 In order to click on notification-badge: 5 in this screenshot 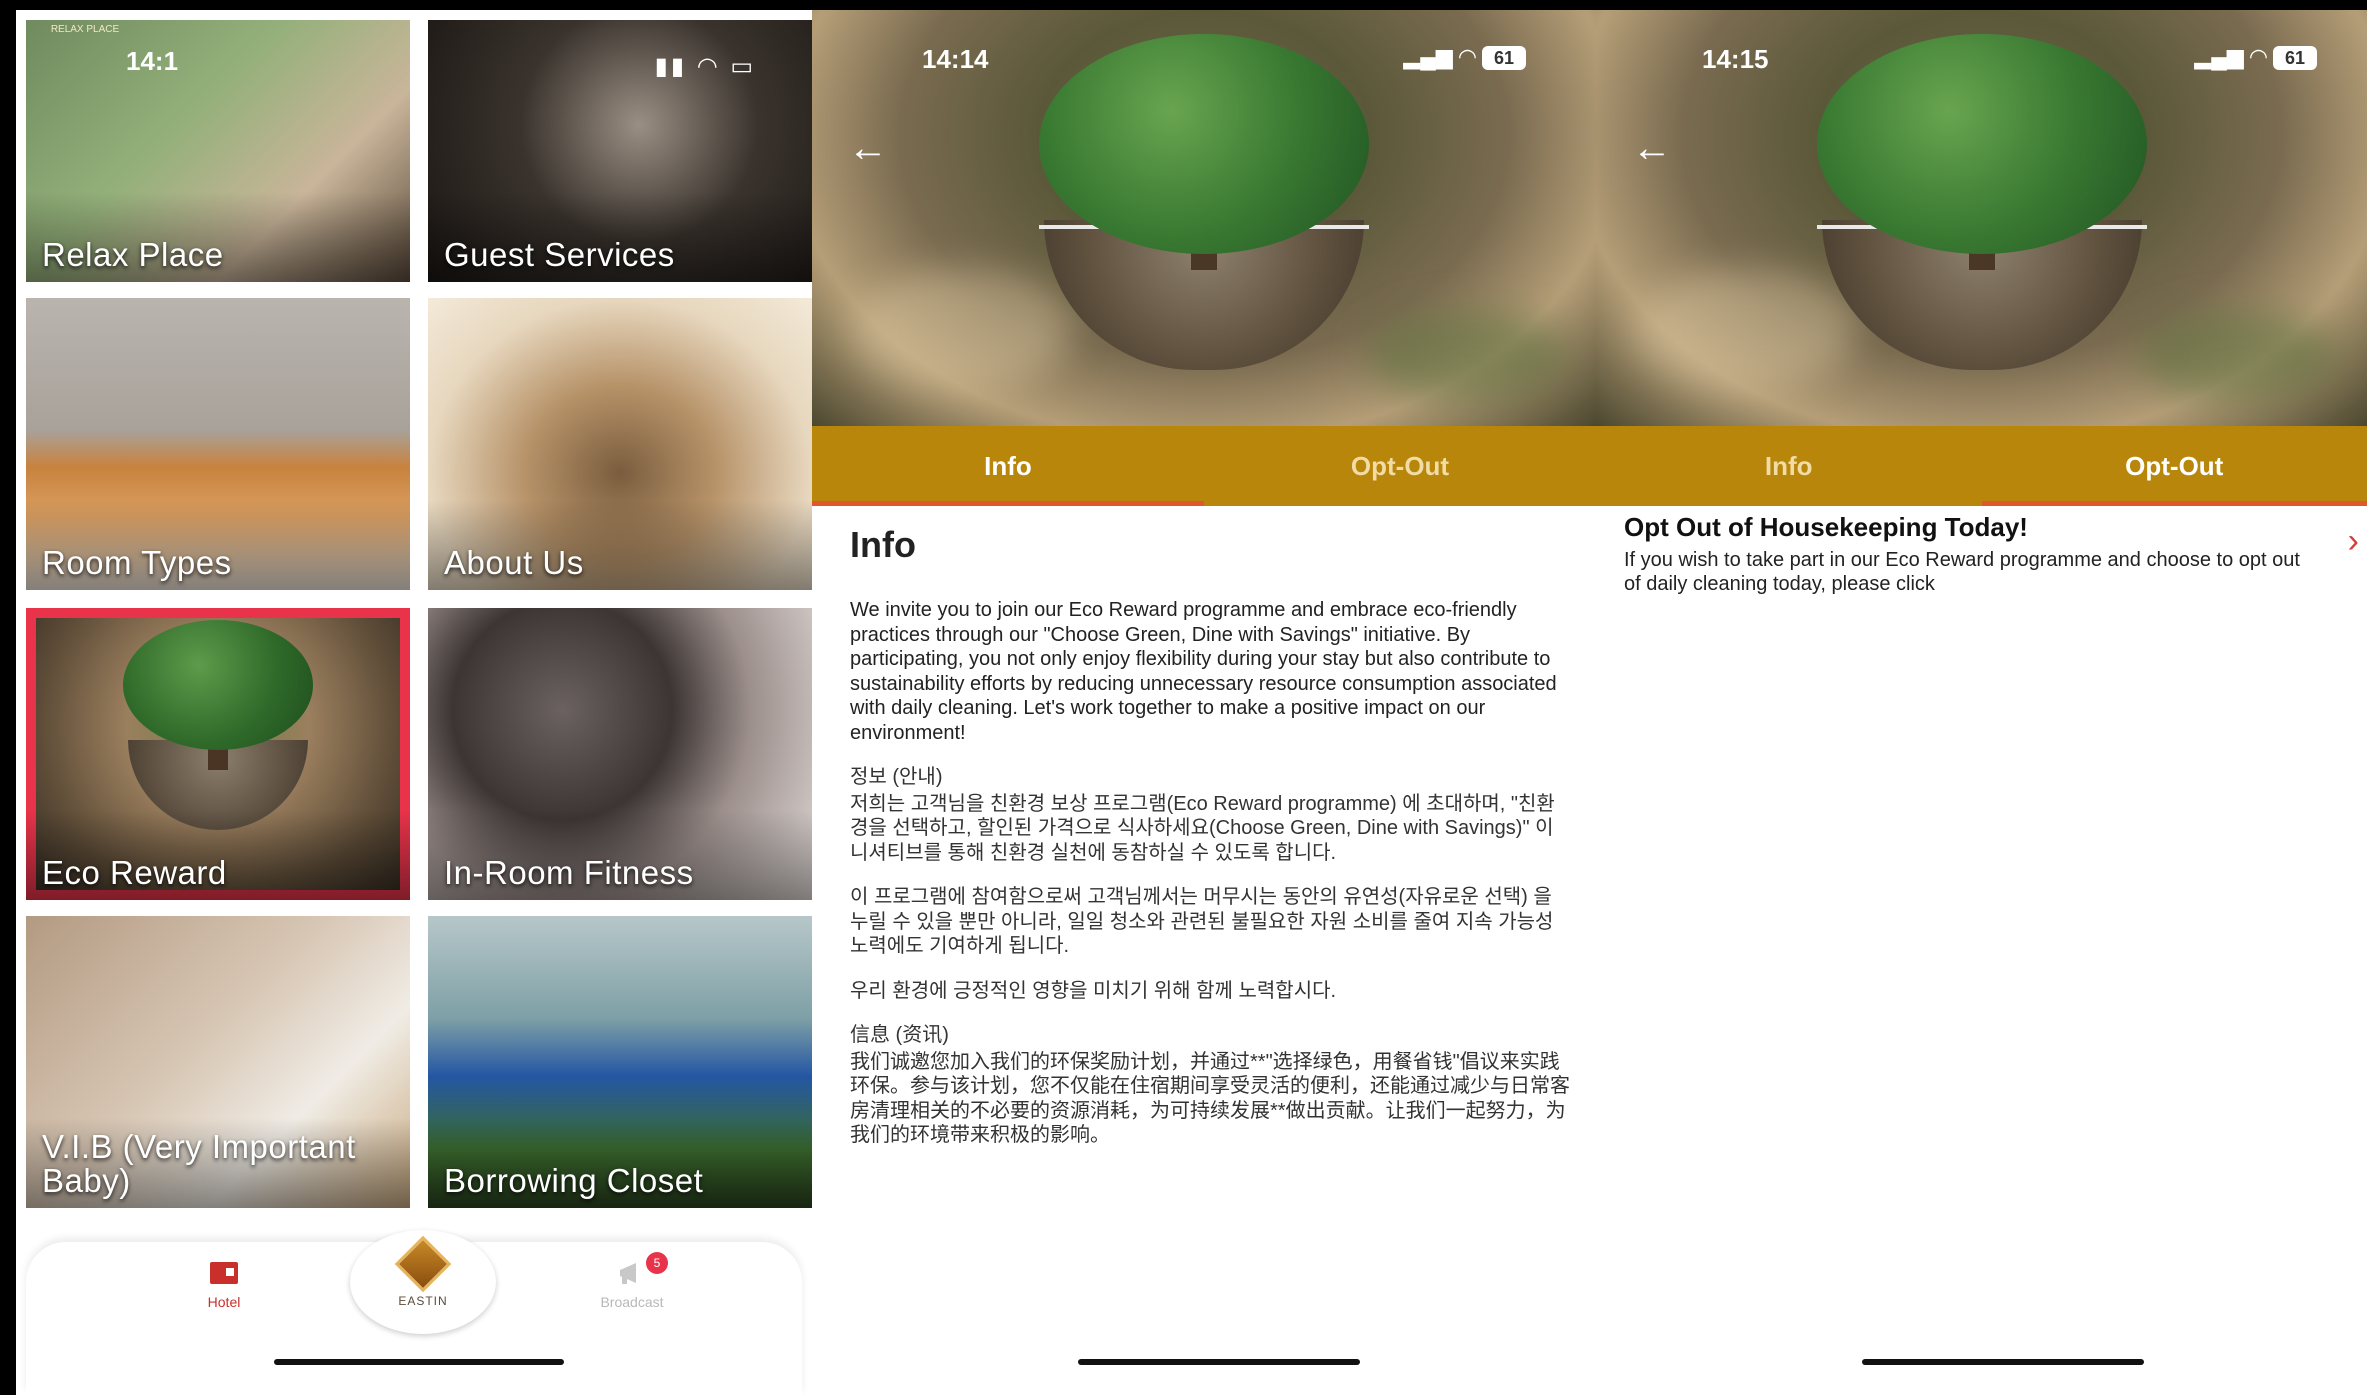, I will do `click(657, 1263)`.